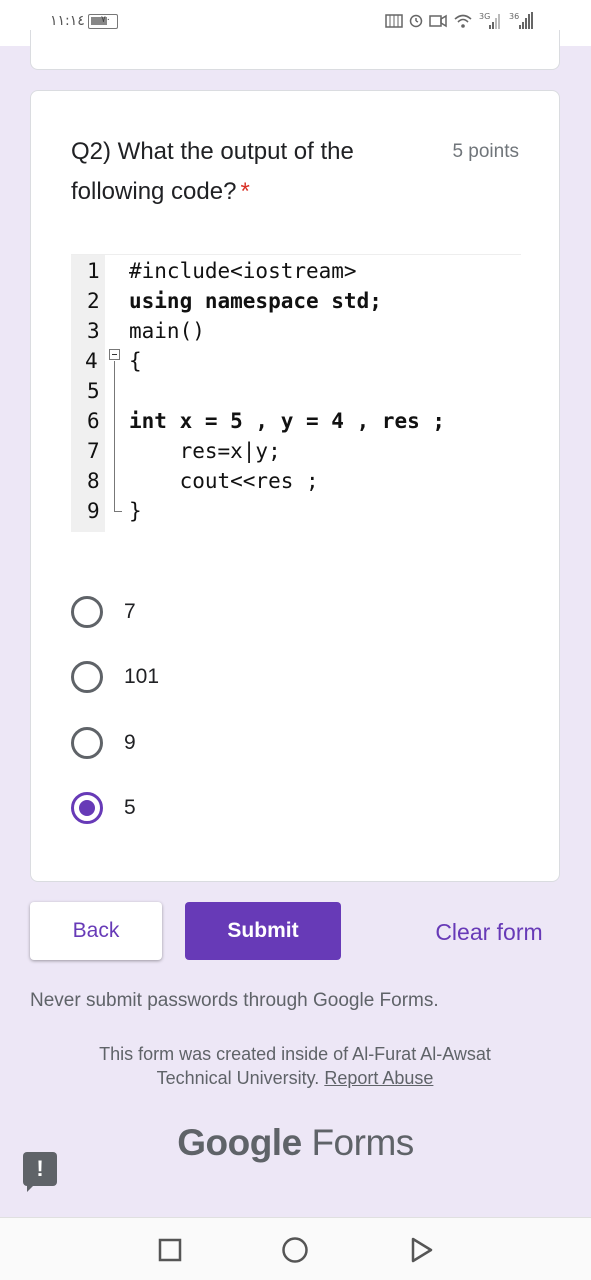 This screenshot has height=1280, width=591. I want to click on line-number: 4, so click(91, 361).